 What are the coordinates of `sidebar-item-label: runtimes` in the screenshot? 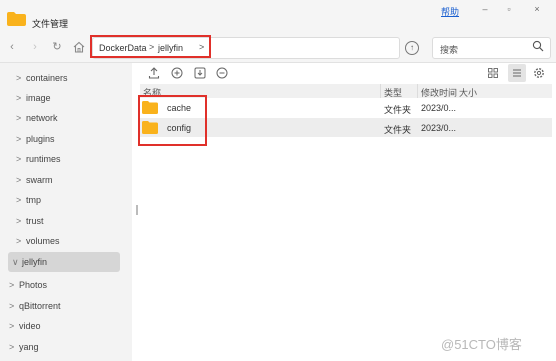 It's located at (43, 159).